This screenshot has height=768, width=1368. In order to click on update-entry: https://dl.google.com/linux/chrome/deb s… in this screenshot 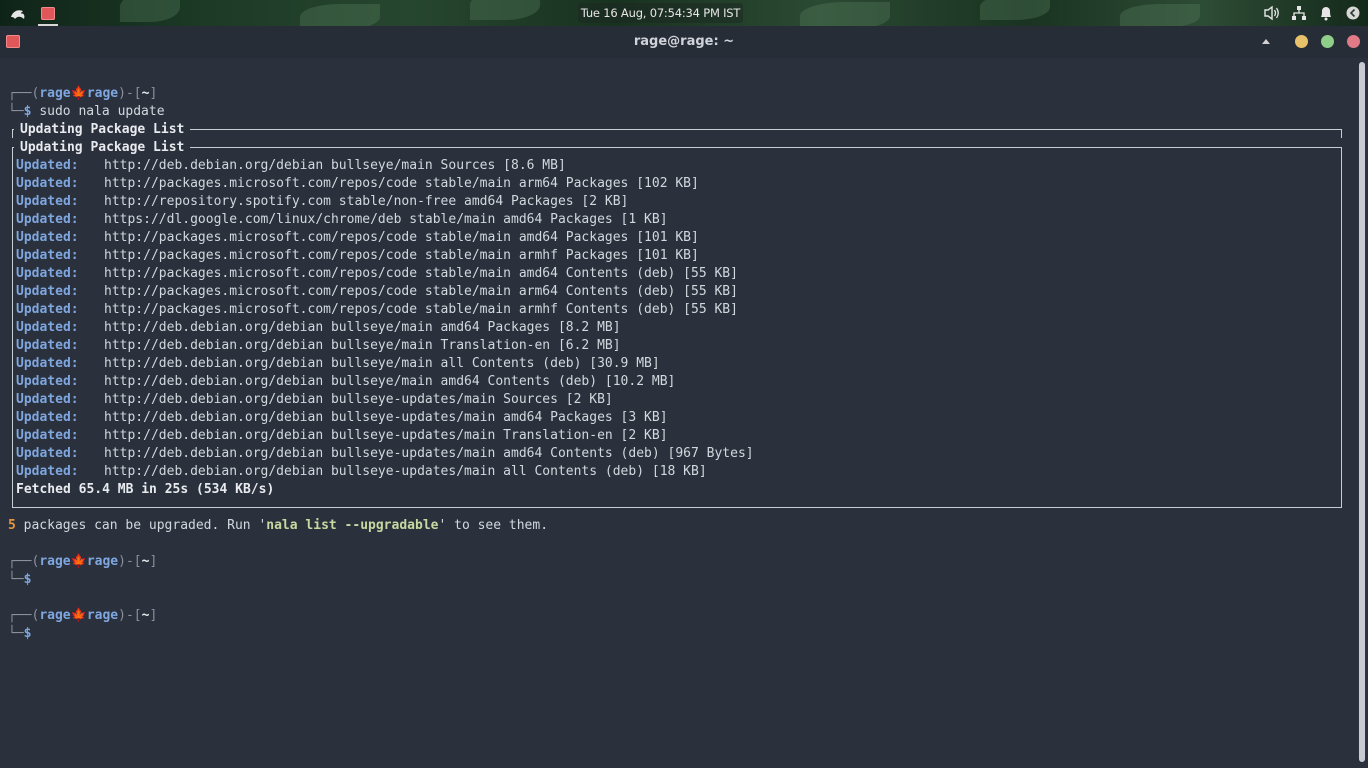, I will do `click(386, 219)`.